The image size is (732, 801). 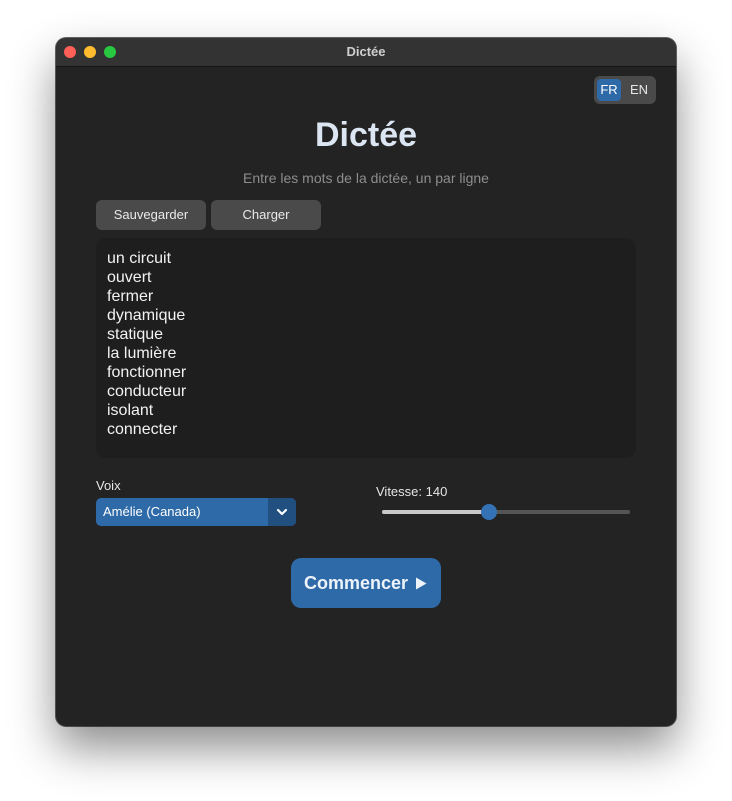 I want to click on language-toggle: FR EN, so click(x=625, y=90).